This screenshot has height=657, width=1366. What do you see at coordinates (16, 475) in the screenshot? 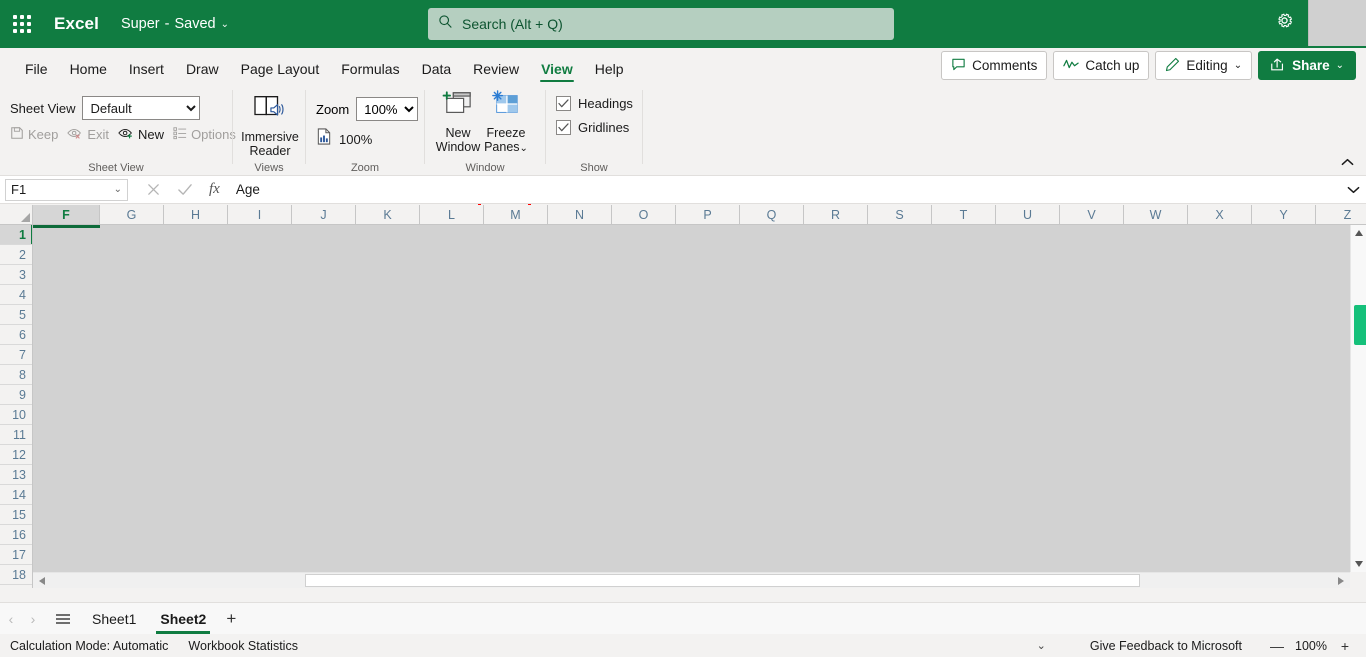
I see `row-header-13: 13` at bounding box center [16, 475].